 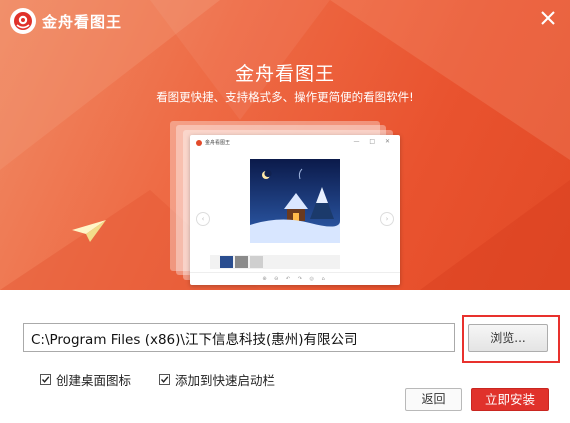 I want to click on preview-toolbar: ⊕ ⊖ ↶ ↷ ◎ ⌂, so click(x=295, y=278).